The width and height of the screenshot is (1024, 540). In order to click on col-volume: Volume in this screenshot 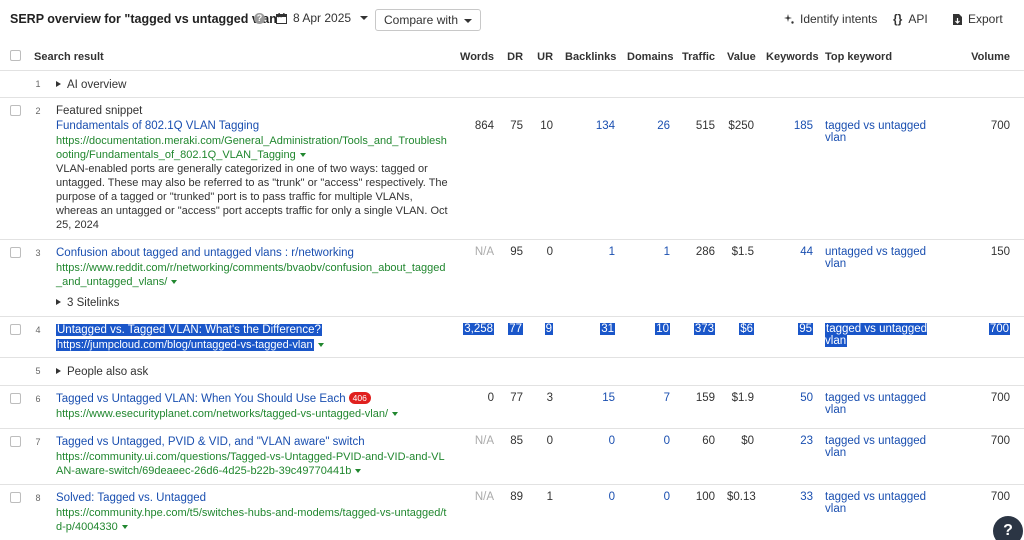, I will do `click(990, 57)`.